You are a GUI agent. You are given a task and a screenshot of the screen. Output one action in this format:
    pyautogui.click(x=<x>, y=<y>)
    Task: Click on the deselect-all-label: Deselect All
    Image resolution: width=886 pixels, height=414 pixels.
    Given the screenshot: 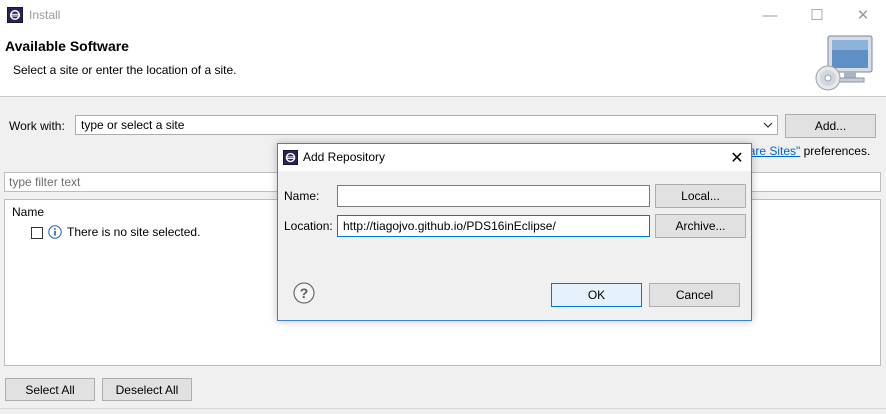 What is the action you would take?
    pyautogui.click(x=147, y=389)
    